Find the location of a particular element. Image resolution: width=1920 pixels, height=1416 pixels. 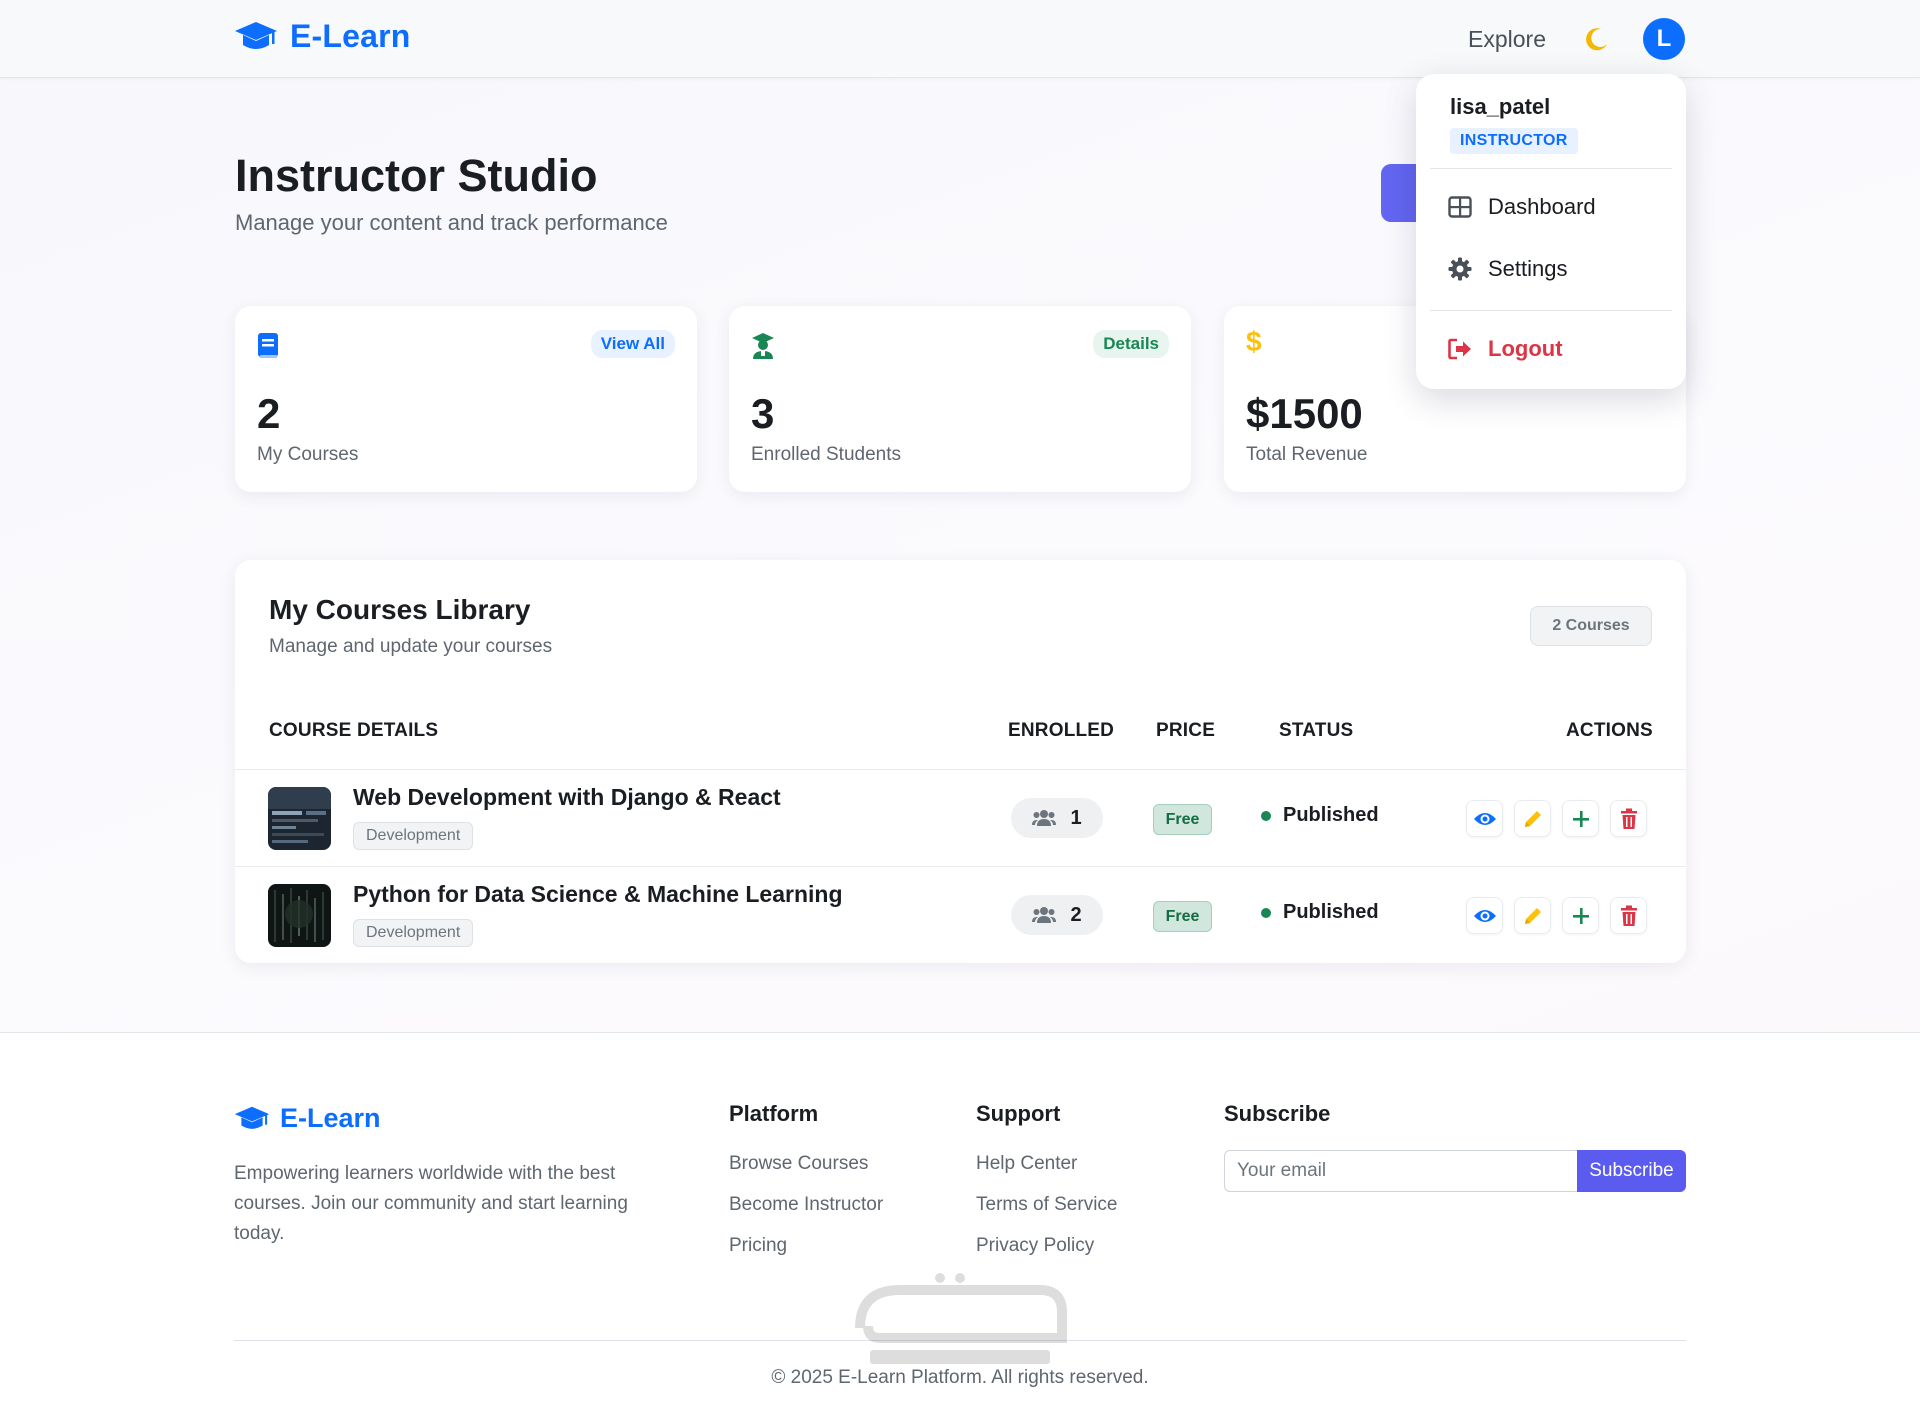

brand-logo: E-Learn is located at coordinates (322, 36).